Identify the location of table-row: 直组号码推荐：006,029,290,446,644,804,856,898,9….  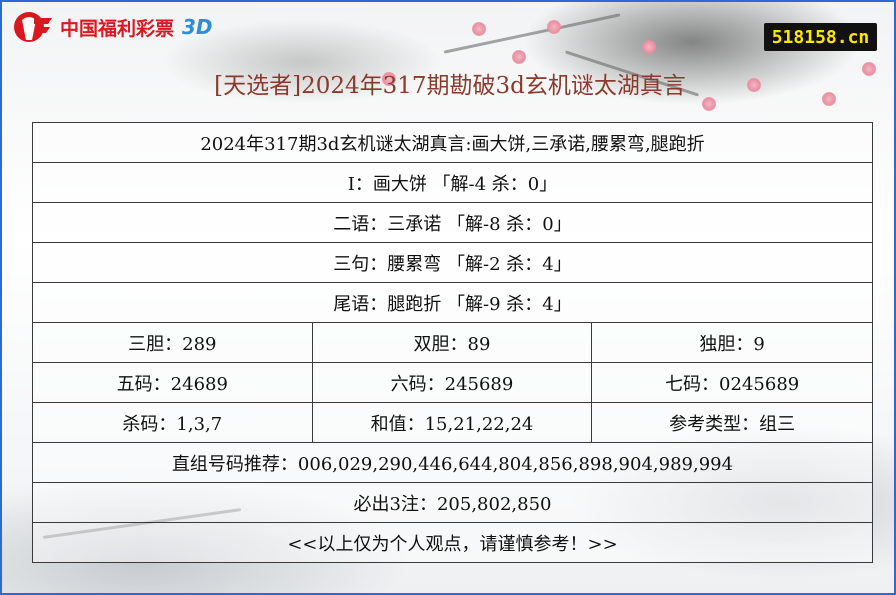
(452, 462).